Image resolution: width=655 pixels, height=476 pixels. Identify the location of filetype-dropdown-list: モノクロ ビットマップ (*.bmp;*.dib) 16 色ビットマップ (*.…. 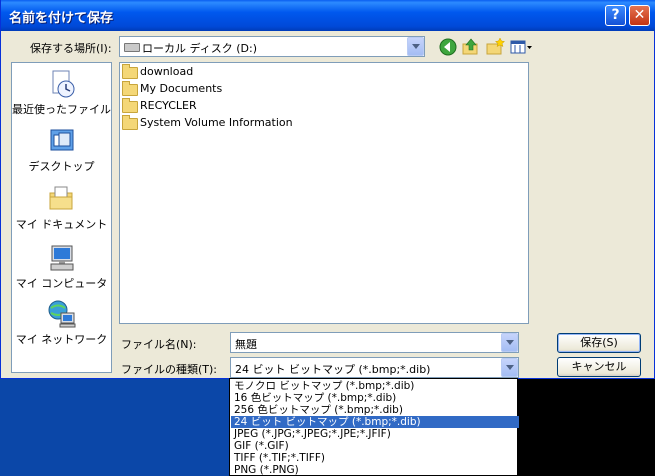
(374, 427).